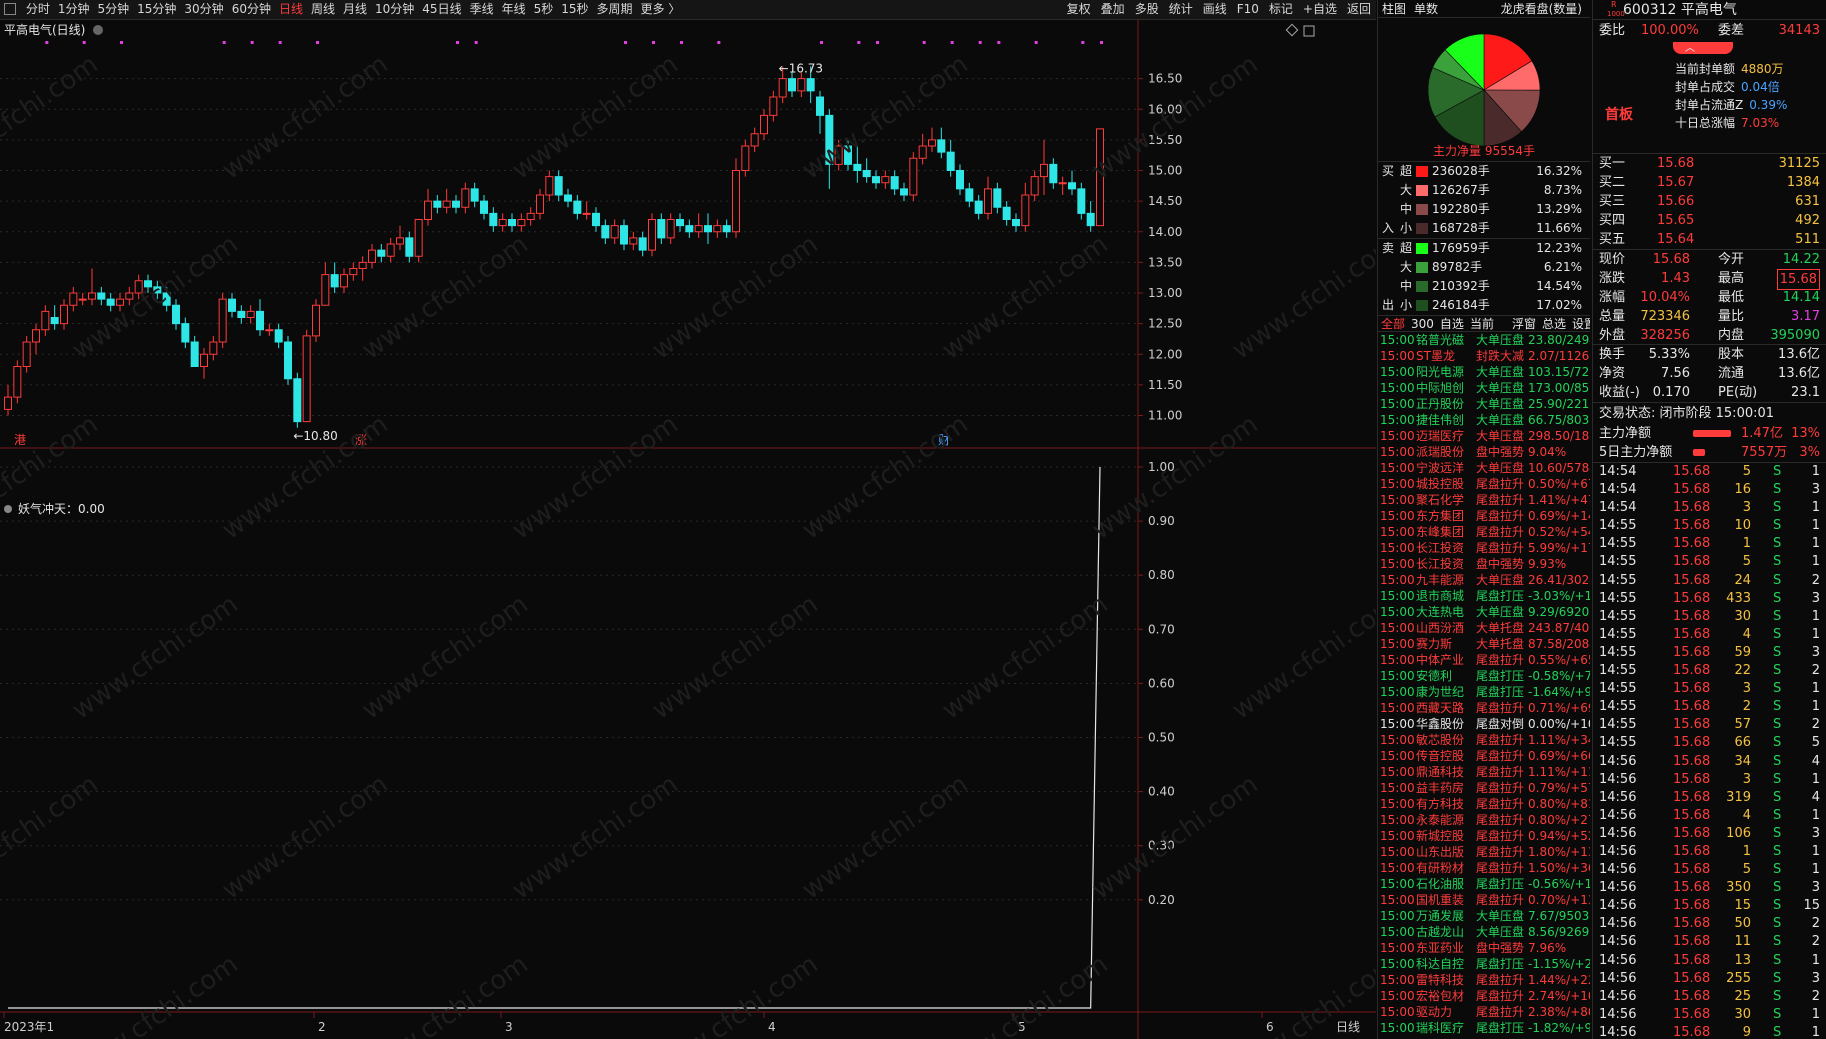 This screenshot has width=1826, height=1039. I want to click on list-item: 15:00国机重装尾盘拉升0.70%/+130, so click(1484, 900).